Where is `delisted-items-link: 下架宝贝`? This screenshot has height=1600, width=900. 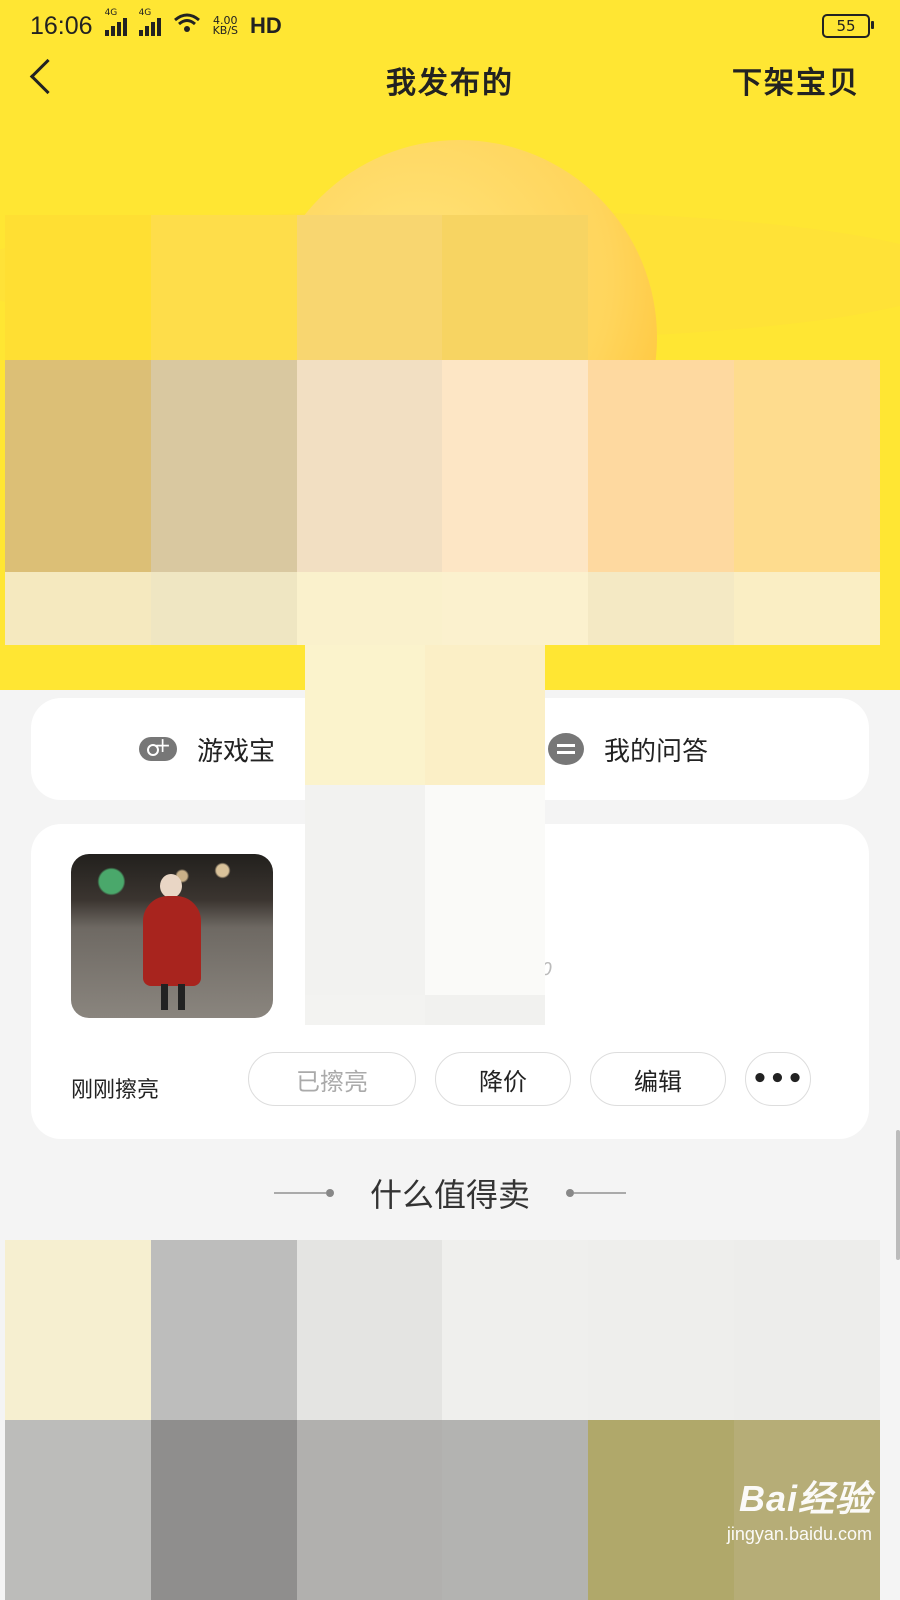 delisted-items-link: 下架宝贝 is located at coordinates (796, 80).